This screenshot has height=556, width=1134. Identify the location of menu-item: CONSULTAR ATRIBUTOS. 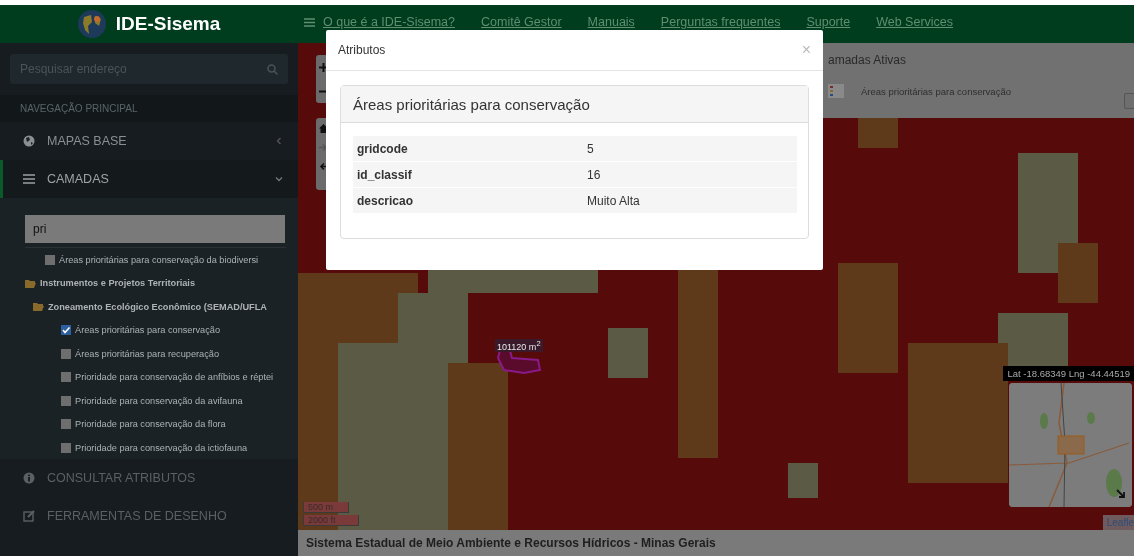
(149, 478).